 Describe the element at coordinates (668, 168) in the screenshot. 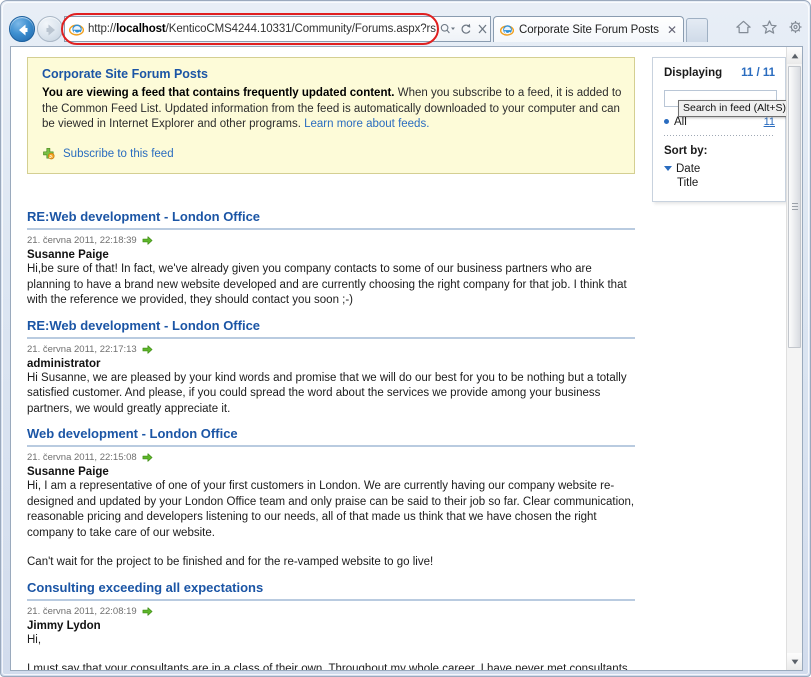

I see `sort-descending-icon` at that location.